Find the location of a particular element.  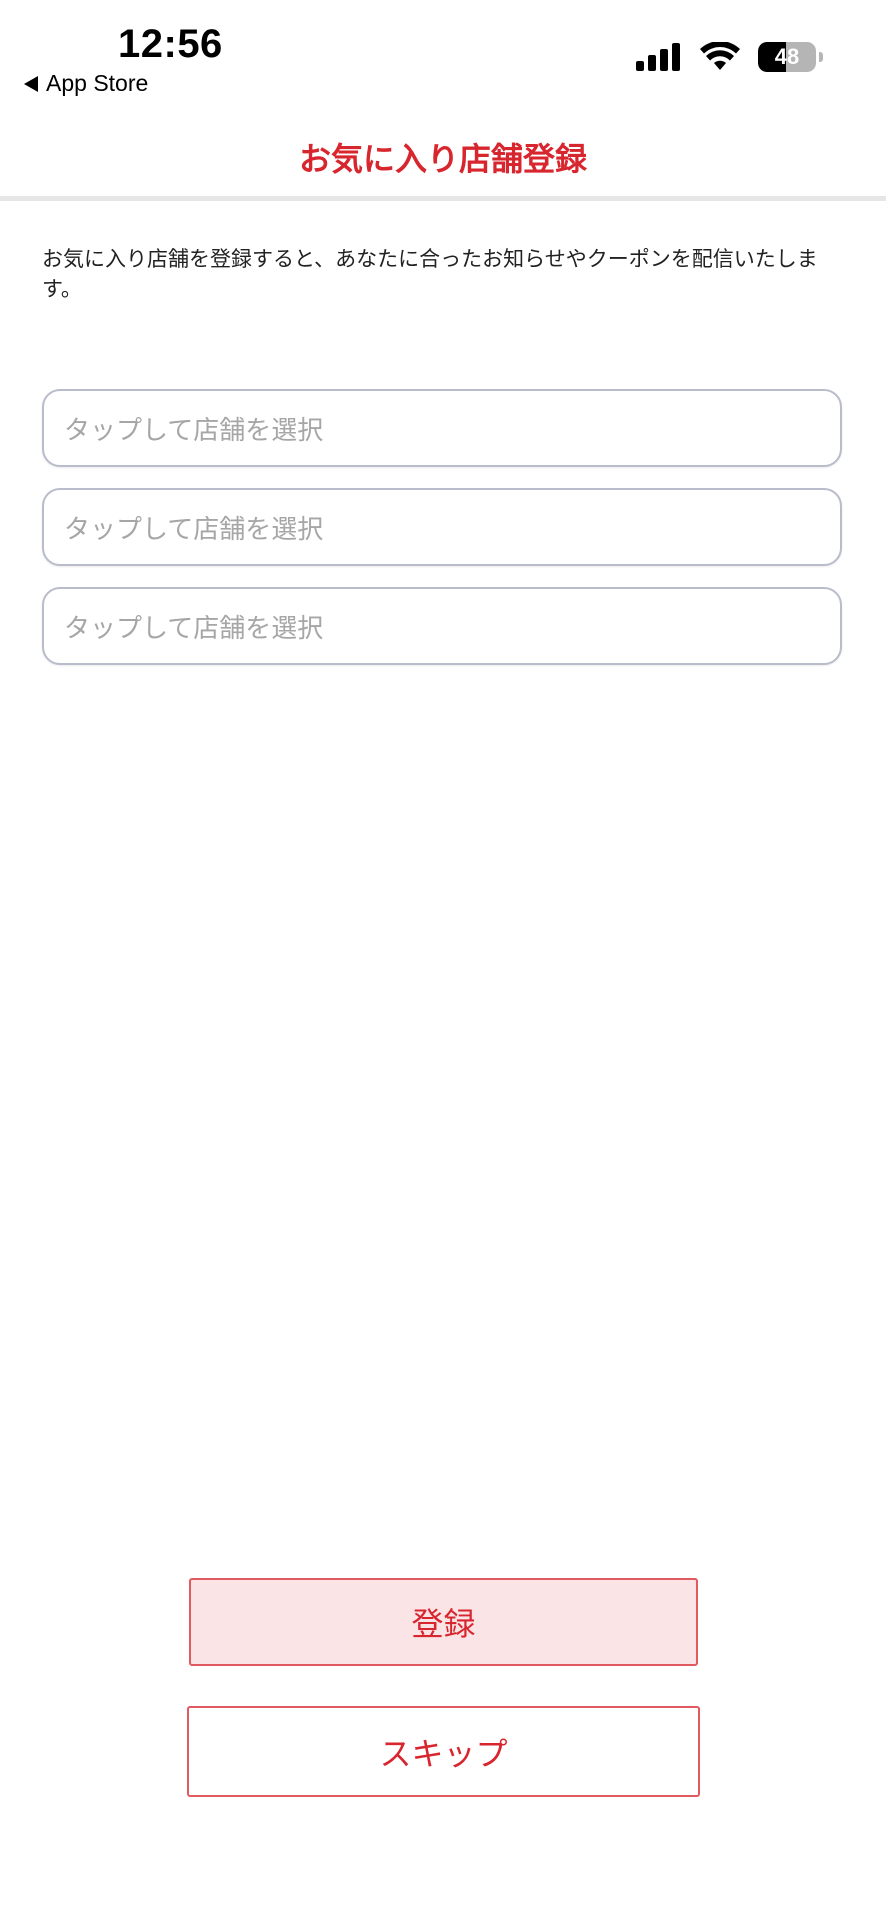

wifi-icon is located at coordinates (720, 56).